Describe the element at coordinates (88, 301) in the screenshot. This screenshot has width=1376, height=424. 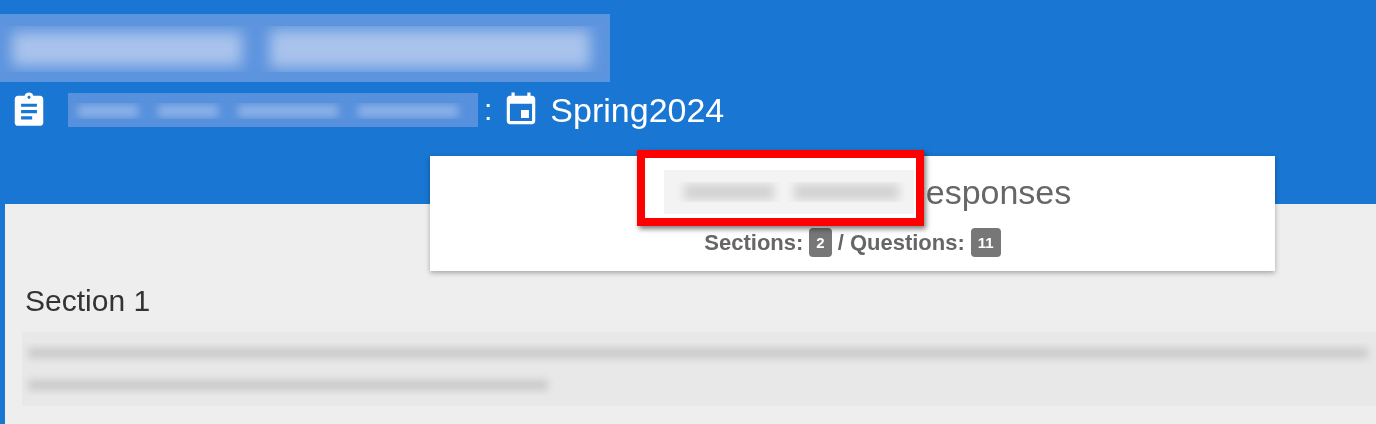
I see `section-heading: Section 1` at that location.